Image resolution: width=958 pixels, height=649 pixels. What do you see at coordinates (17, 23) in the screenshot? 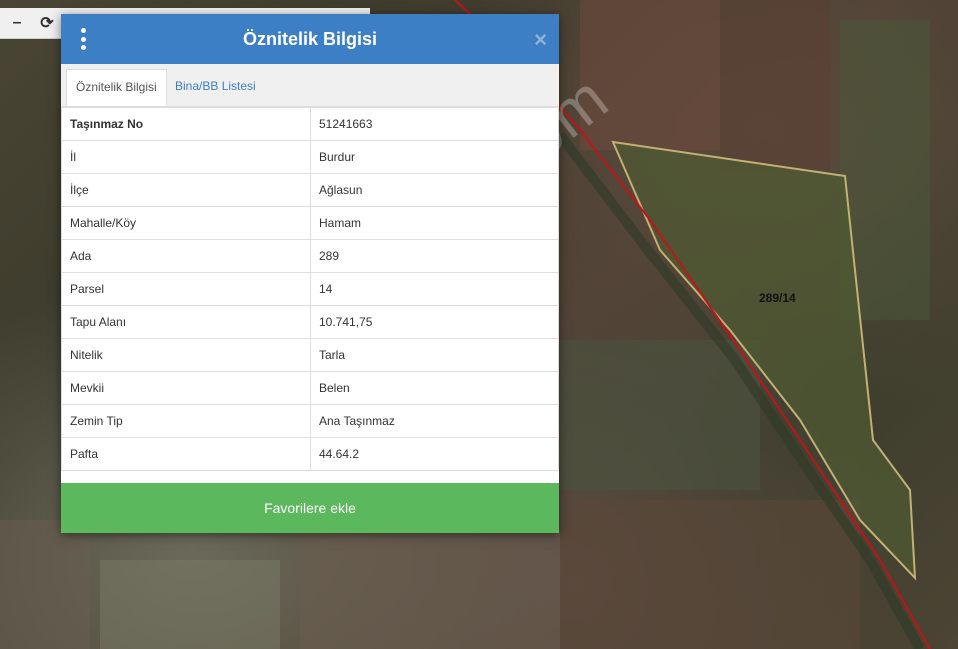
I see `minus-icon: –` at bounding box center [17, 23].